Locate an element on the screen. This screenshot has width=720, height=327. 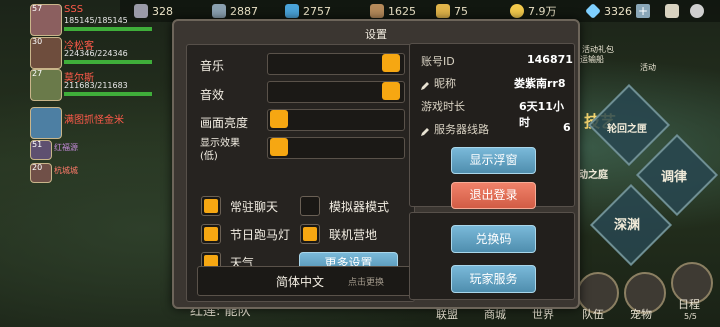
account-id-value: 146871 is located at coordinates (550, 59).